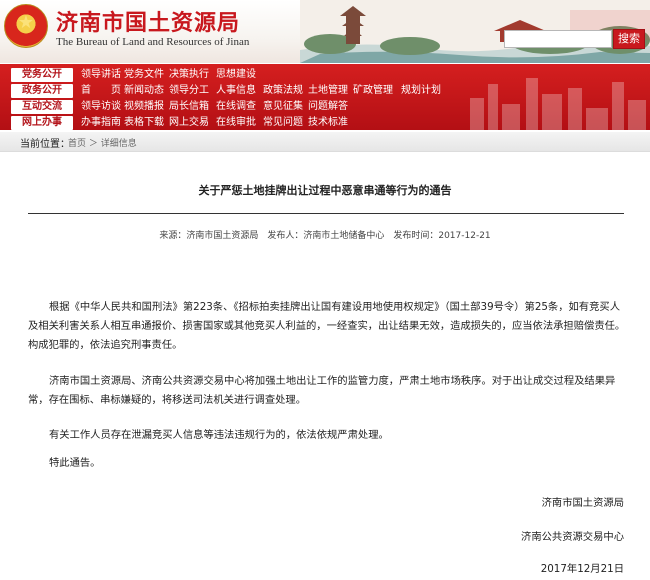  I want to click on nav-link: 党务文件, so click(144, 74).